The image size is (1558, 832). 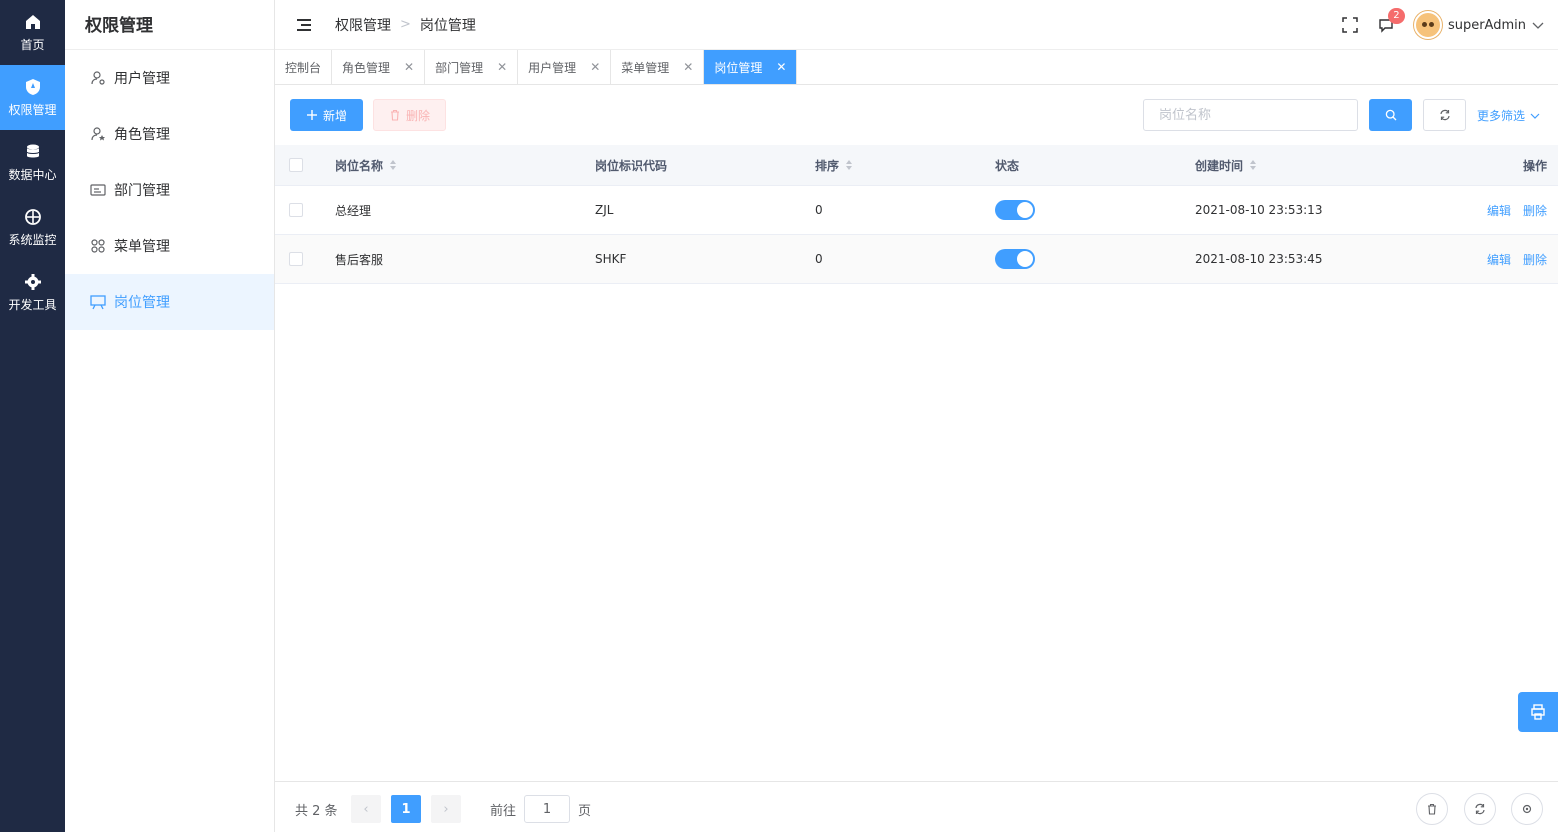 What do you see at coordinates (32, 150) in the screenshot?
I see `database-icon` at bounding box center [32, 150].